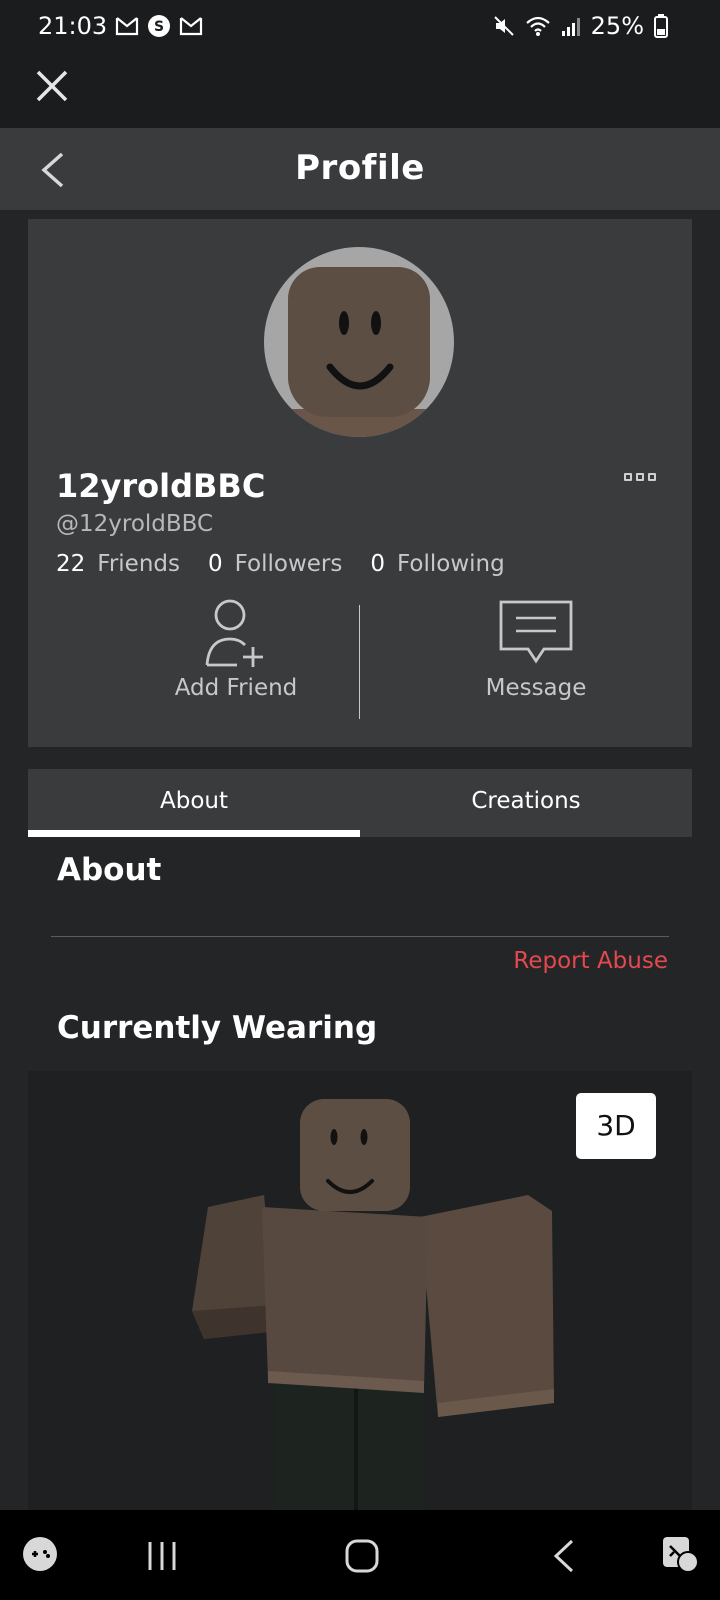  What do you see at coordinates (451, 564) in the screenshot?
I see `stat-label: Following` at bounding box center [451, 564].